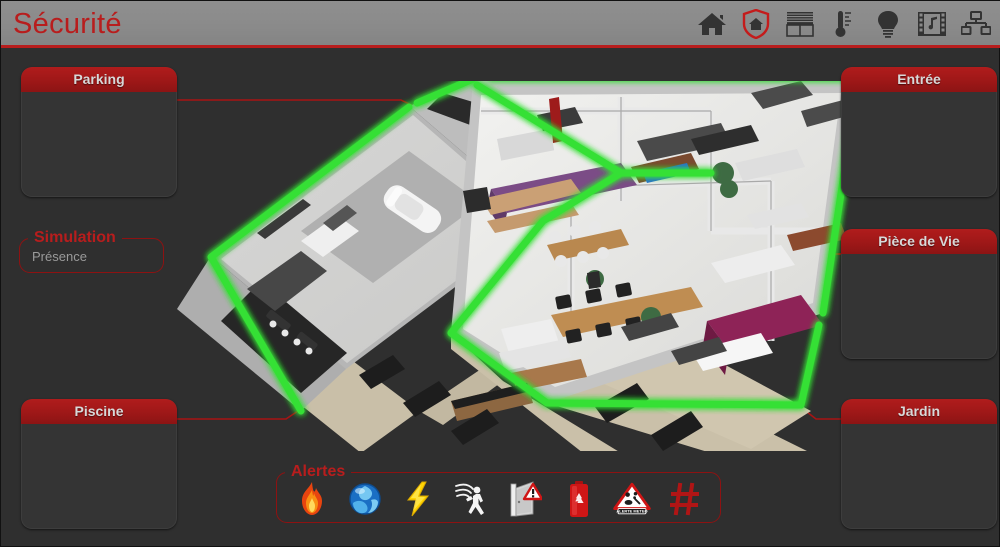 The width and height of the screenshot is (1000, 547). I want to click on app-header: Sécurité, so click(500, 24).